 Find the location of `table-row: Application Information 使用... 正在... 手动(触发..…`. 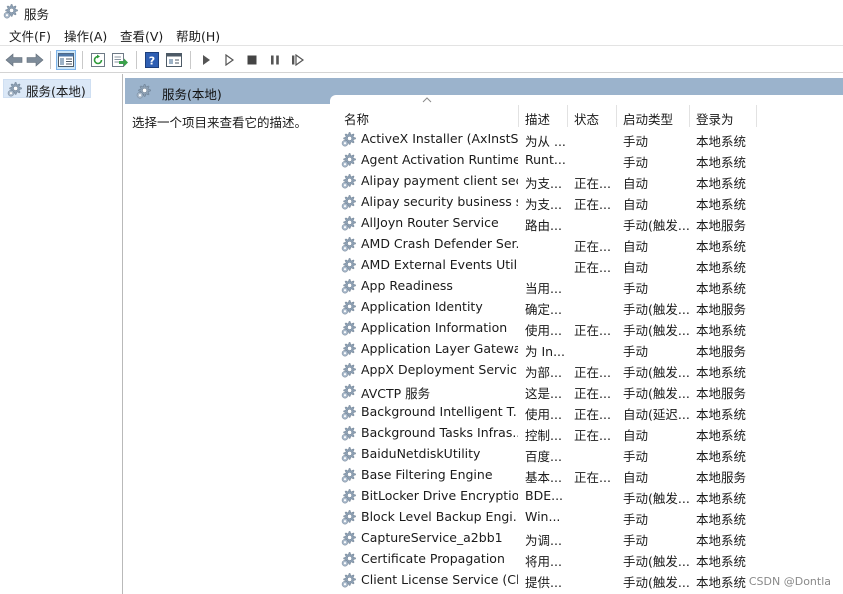

table-row: Application Information 使用... 正在... 手动(触发..… is located at coordinates (586, 328).